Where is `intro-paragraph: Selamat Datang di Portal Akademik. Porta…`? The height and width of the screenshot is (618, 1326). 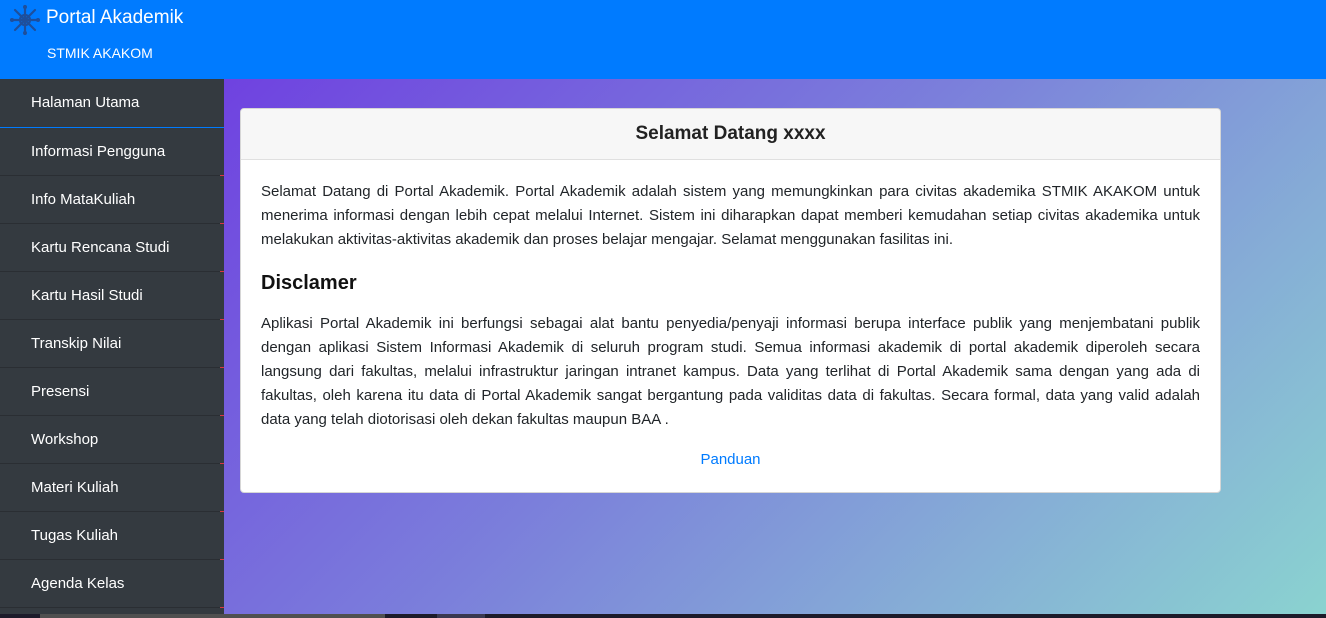 intro-paragraph: Selamat Datang di Portal Akademik. Porta… is located at coordinates (730, 215).